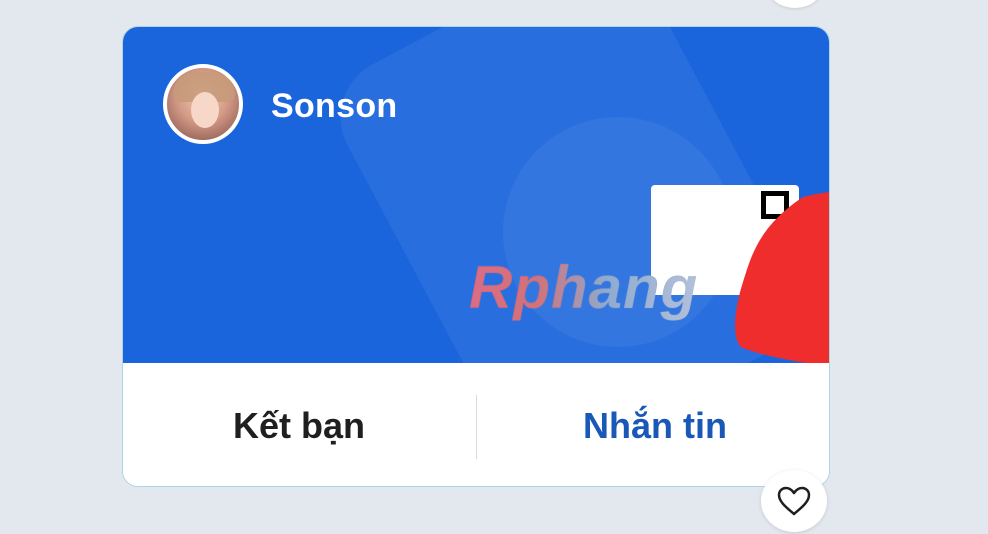 This screenshot has width=988, height=534. I want to click on avatar, so click(203, 104).